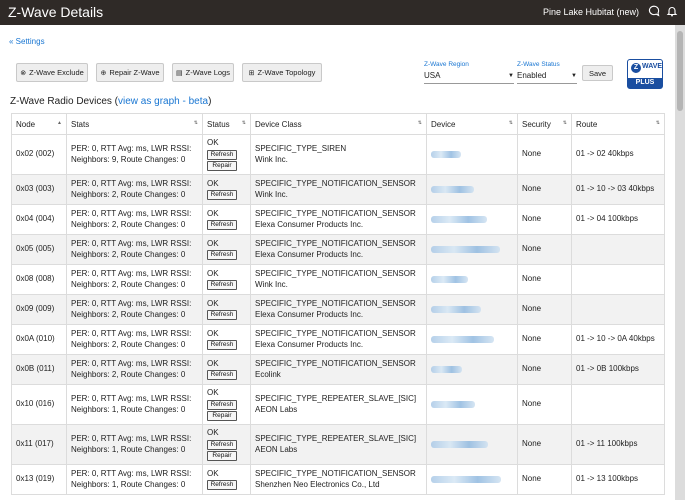 Image resolution: width=685 pixels, height=500 pixels. I want to click on column-header-stats: Stats ⇅, so click(134, 124).